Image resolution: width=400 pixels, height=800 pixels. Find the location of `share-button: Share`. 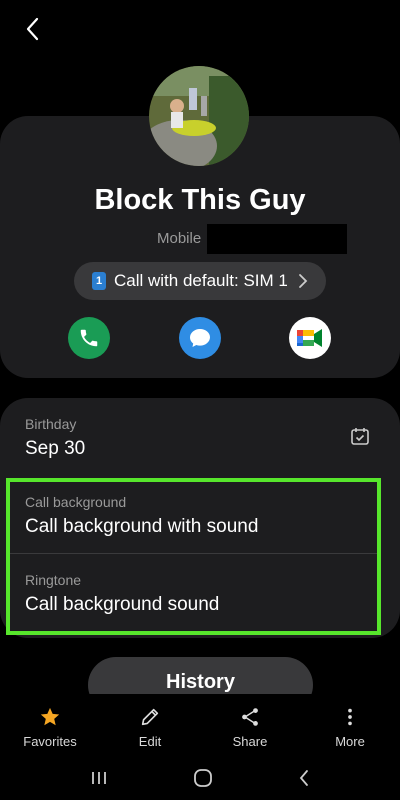

share-button: Share is located at coordinates (250, 724).